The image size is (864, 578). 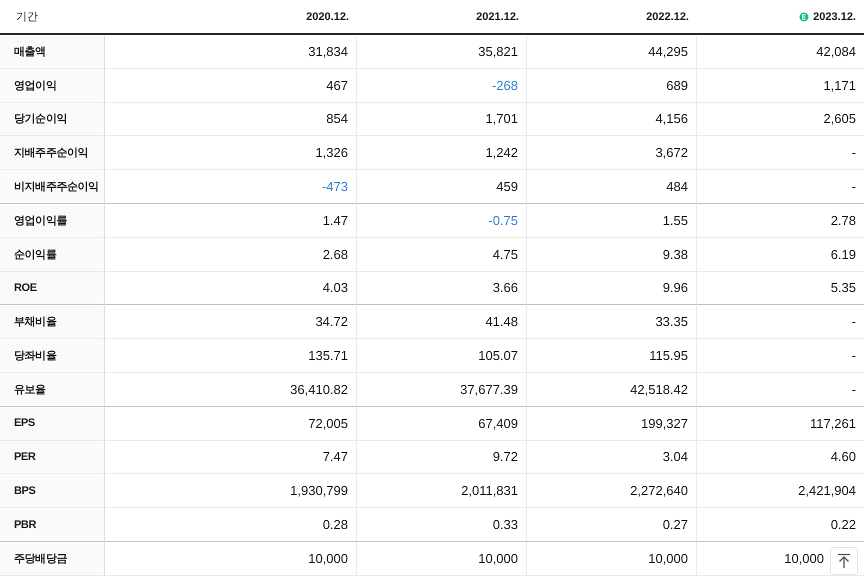 What do you see at coordinates (52, 389) in the screenshot?
I see `row-header-cell: 유보율` at bounding box center [52, 389].